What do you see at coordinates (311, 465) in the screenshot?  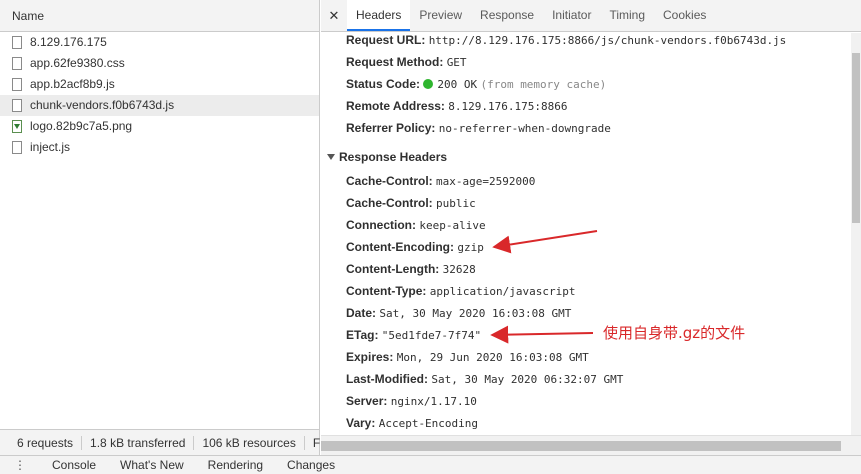 I see `drawer-tab-changes: Changes` at bounding box center [311, 465].